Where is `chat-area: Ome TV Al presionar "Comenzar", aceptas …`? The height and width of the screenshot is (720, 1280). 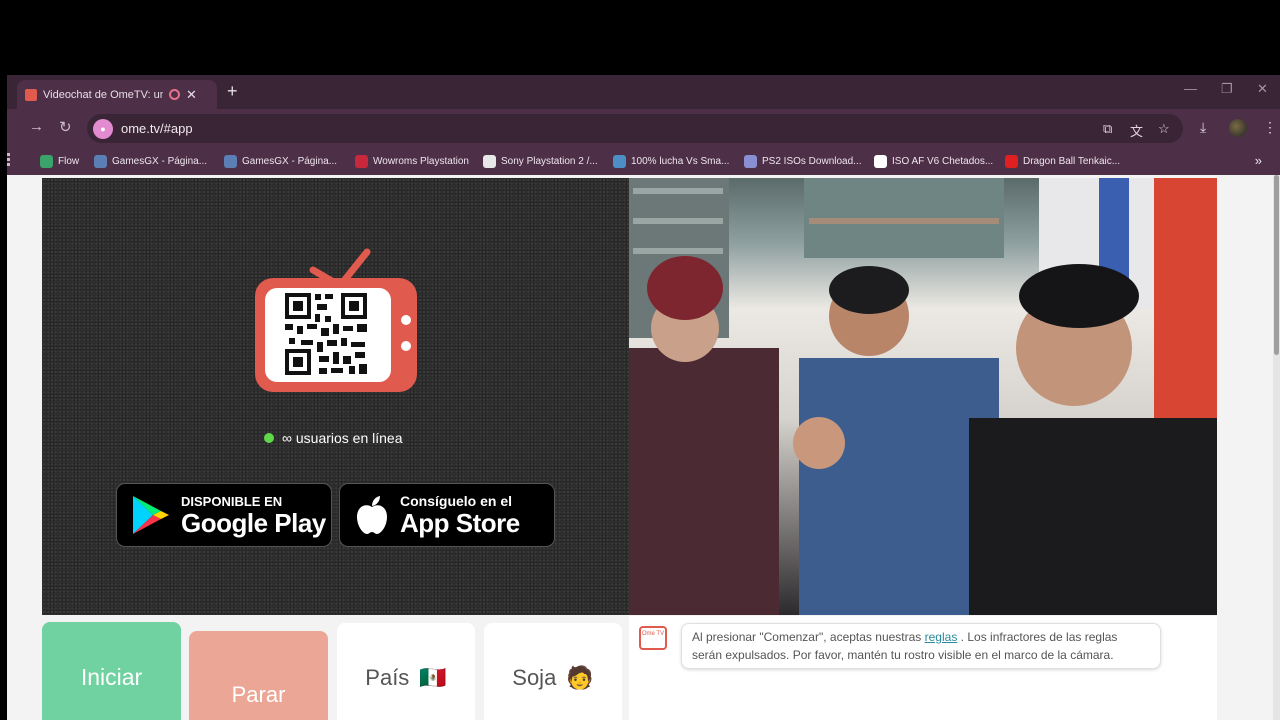
chat-area: Ome TV Al presionar "Comenzar", aceptas … is located at coordinates (923, 668).